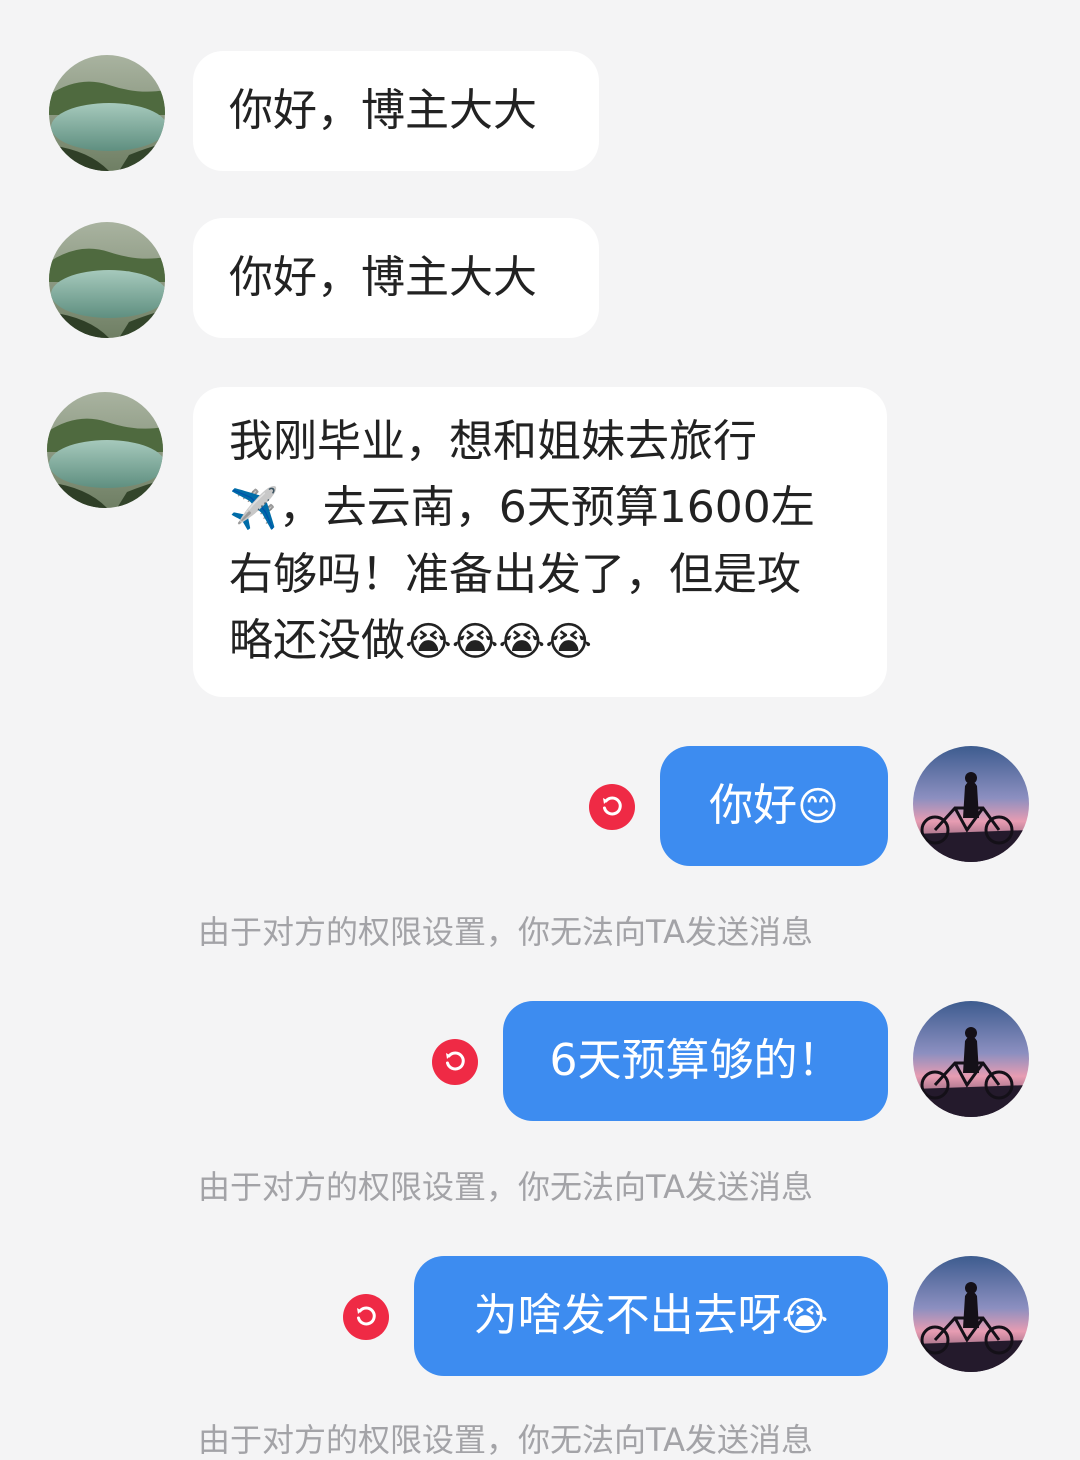 This screenshot has height=1460, width=1080. What do you see at coordinates (498, 642) in the screenshot?
I see `crying-emoji: 😭😭😭😭` at bounding box center [498, 642].